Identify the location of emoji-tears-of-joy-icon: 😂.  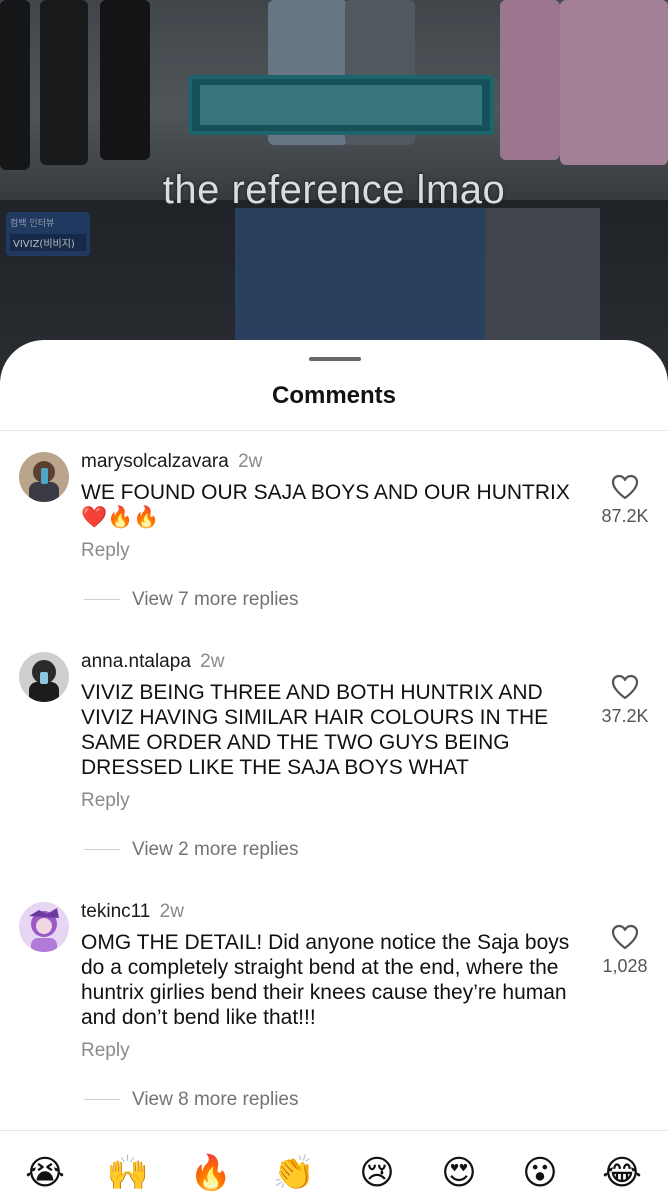
(622, 1173).